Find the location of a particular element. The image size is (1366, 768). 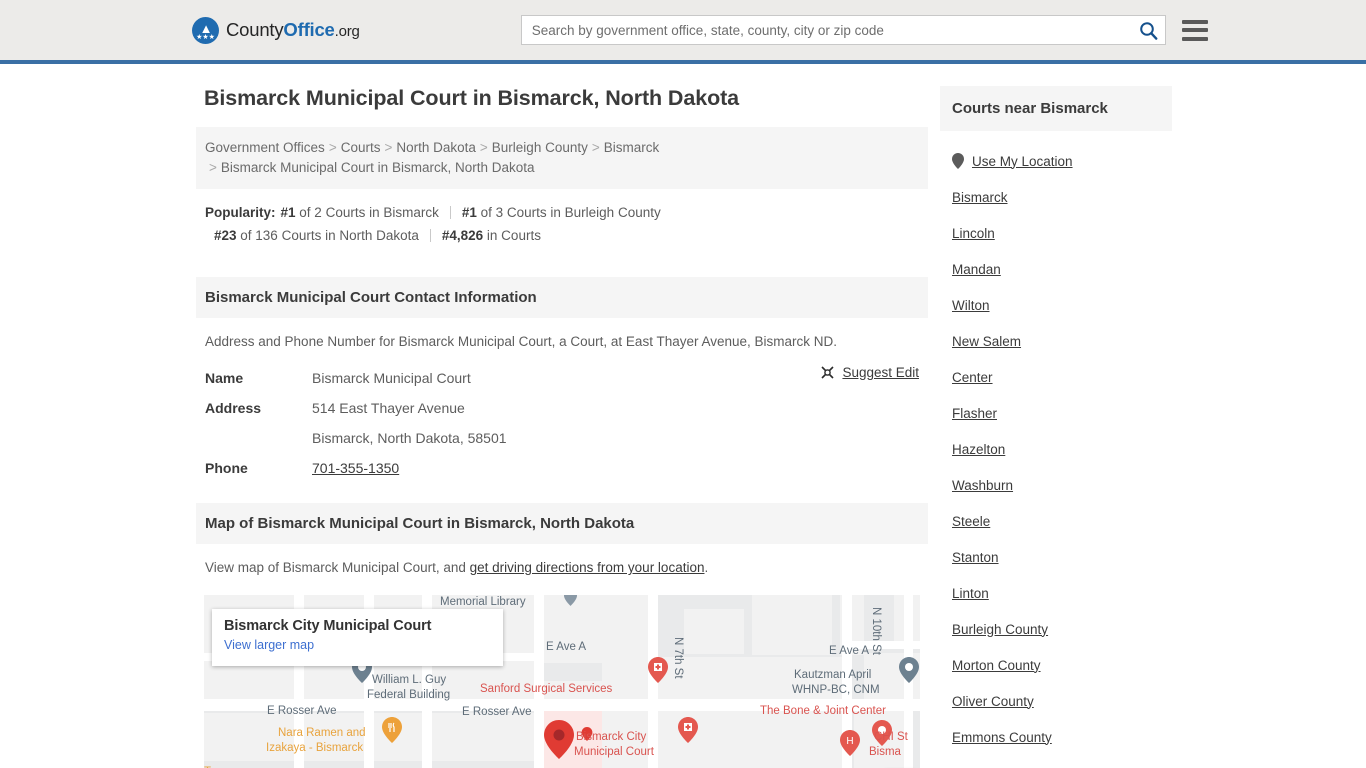

sidebar-item-burleigh-county: Burleigh County is located at coordinates (1062, 629).